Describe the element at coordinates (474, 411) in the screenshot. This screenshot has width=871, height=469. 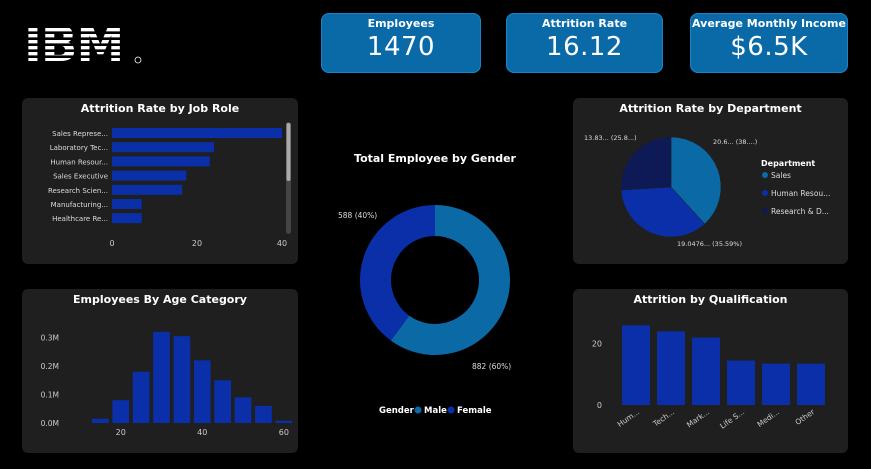
I see `gender-legend-female: Female` at that location.